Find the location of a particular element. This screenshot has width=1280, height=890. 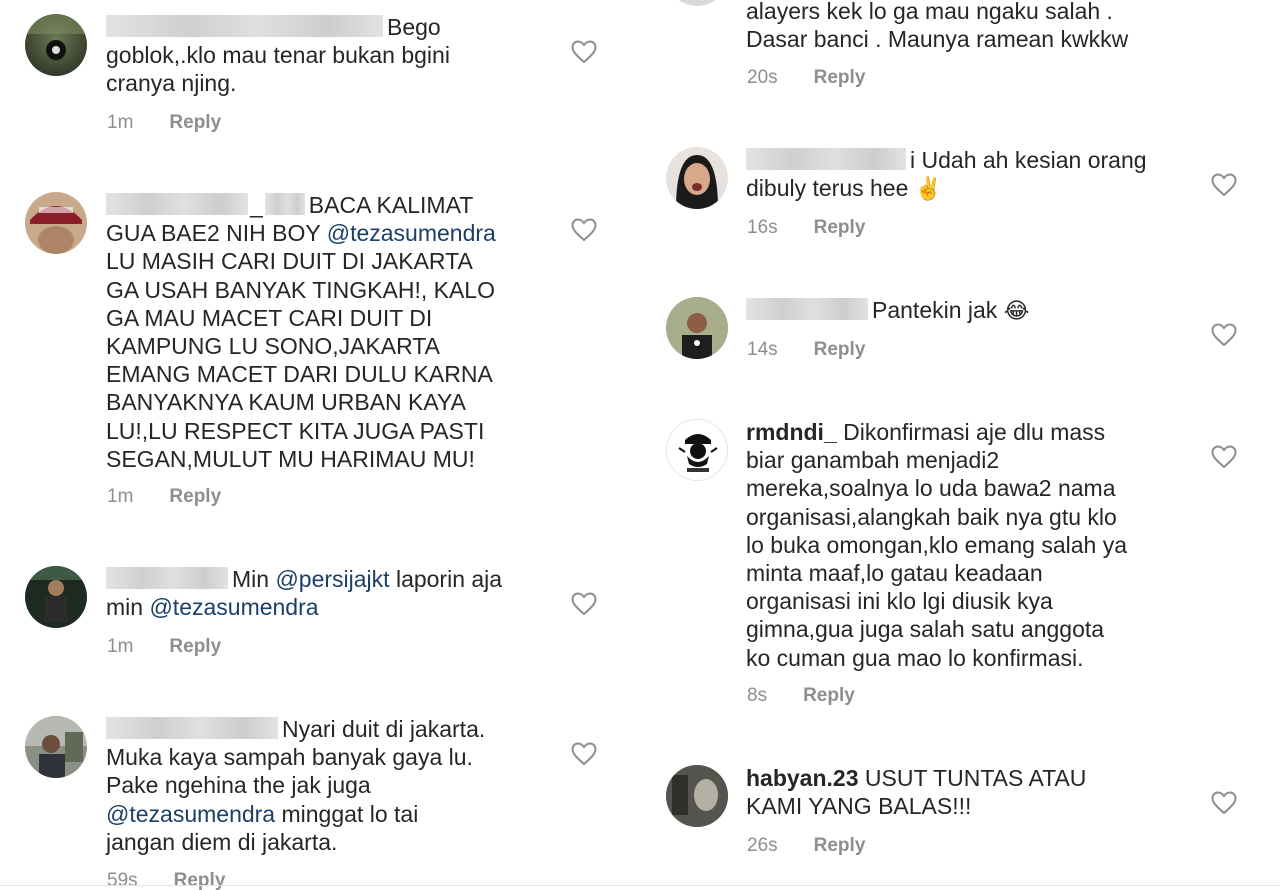

comment-text-body: GUA BAE2 NIH BOY is located at coordinates (216, 233).